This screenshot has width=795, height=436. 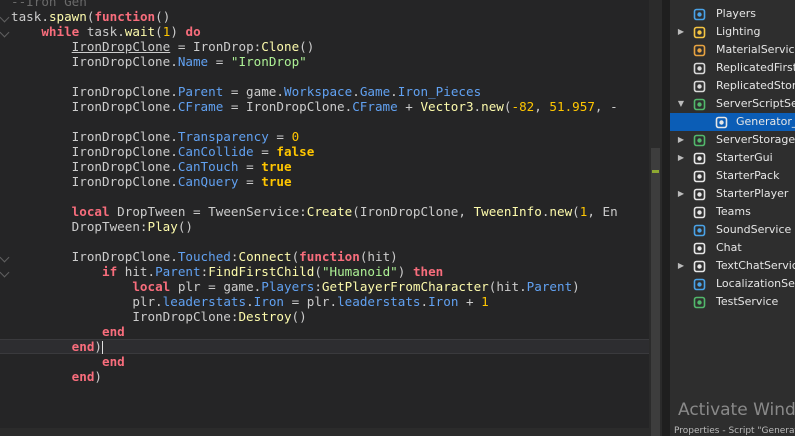 What do you see at coordinates (732, 158) in the screenshot?
I see `explorer-item-startergui: ▶ StarterGui` at bounding box center [732, 158].